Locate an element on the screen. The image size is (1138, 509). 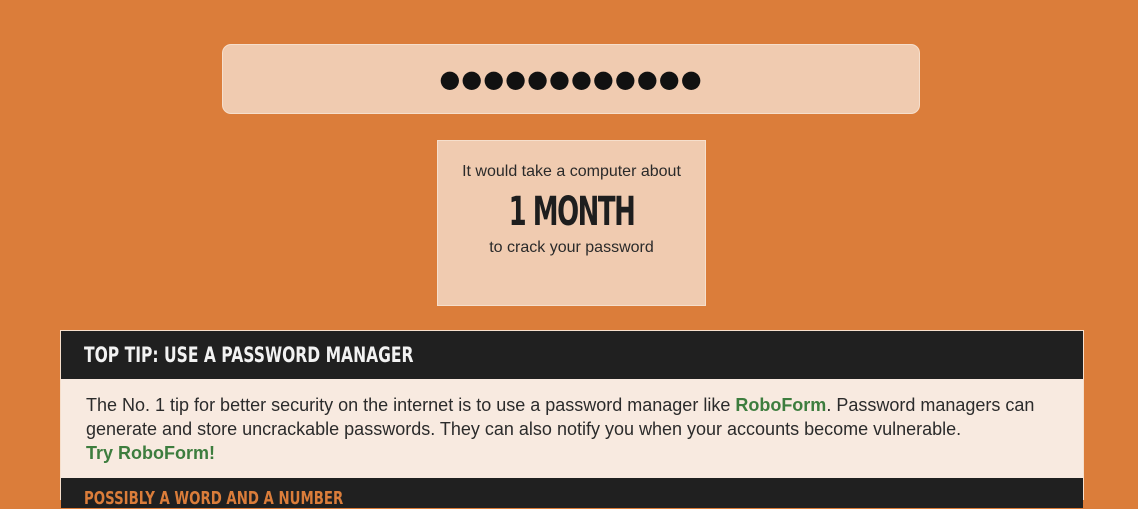
next-tip-title: POSSIBLY A WORD AND A NUMBER is located at coordinates (214, 498).